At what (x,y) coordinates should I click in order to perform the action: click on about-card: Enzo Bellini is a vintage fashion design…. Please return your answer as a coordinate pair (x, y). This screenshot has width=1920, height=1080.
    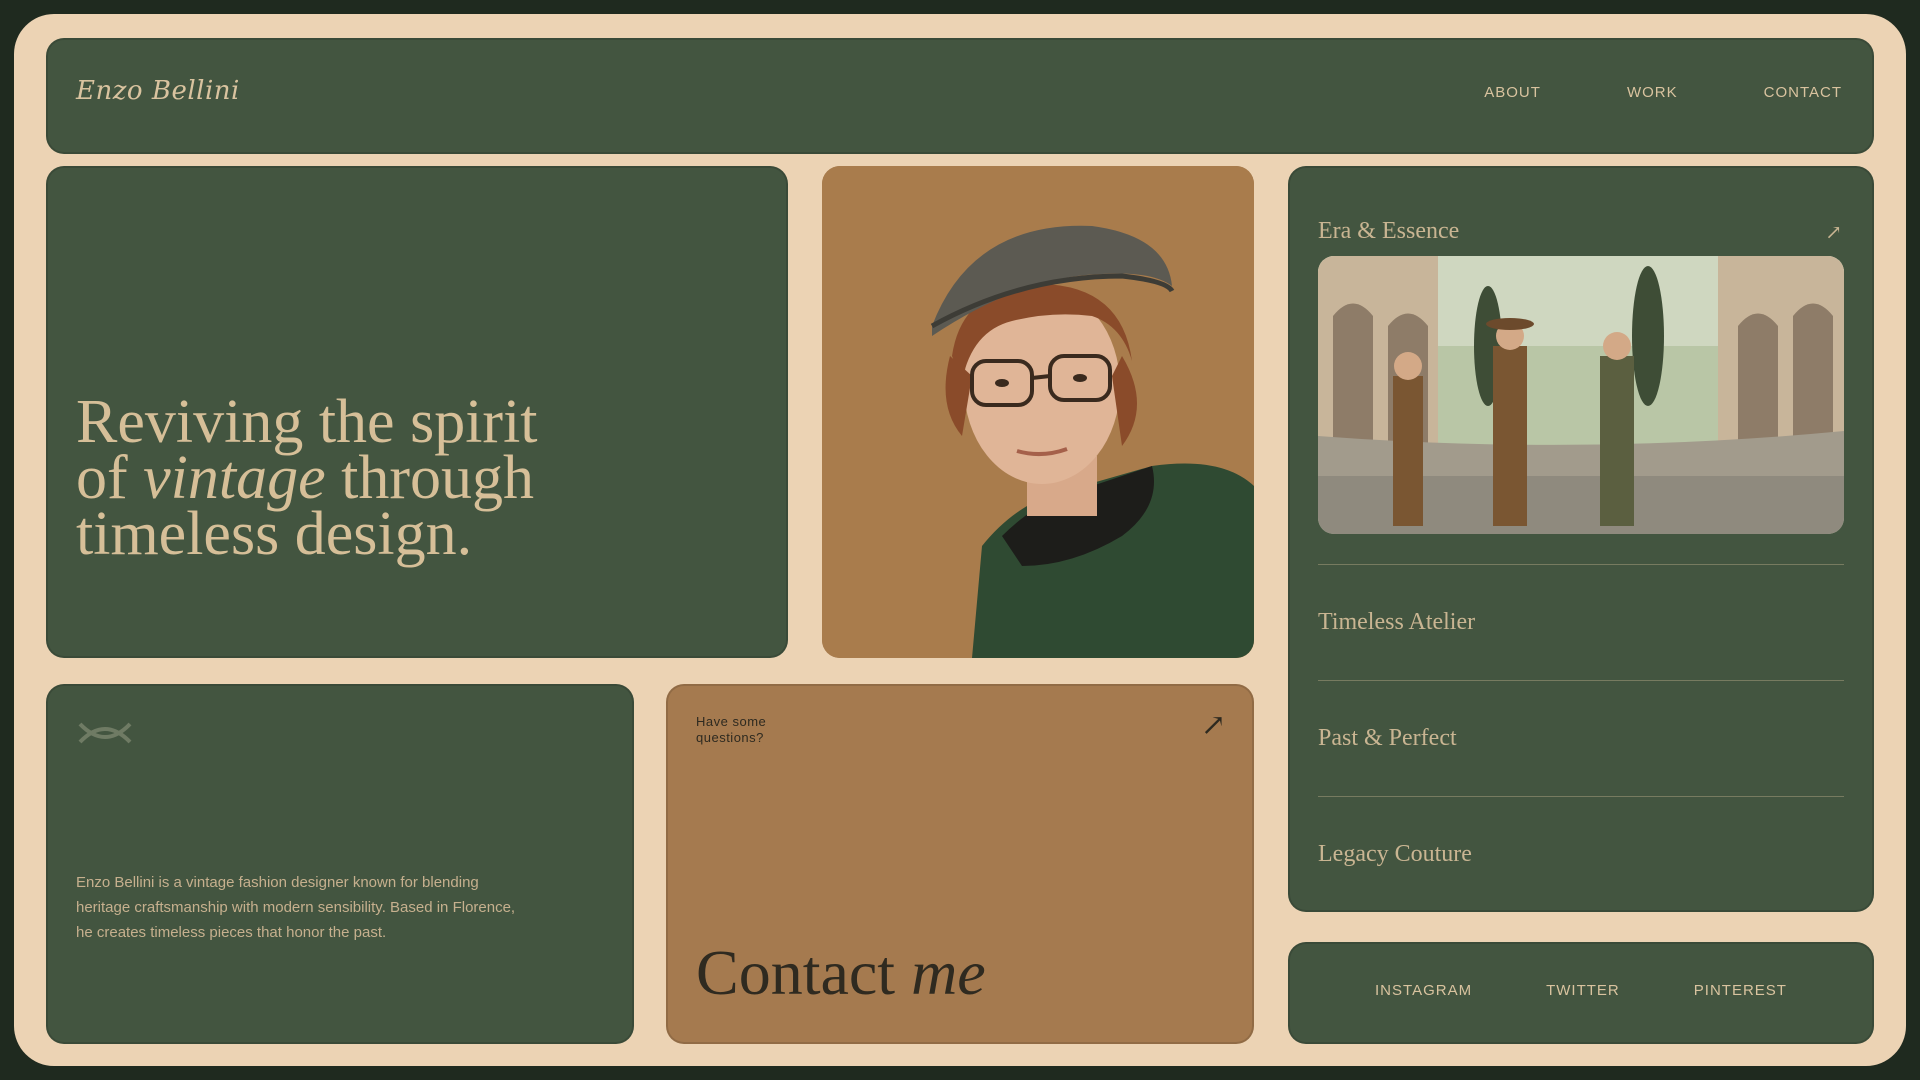
    Looking at the image, I should click on (340, 864).